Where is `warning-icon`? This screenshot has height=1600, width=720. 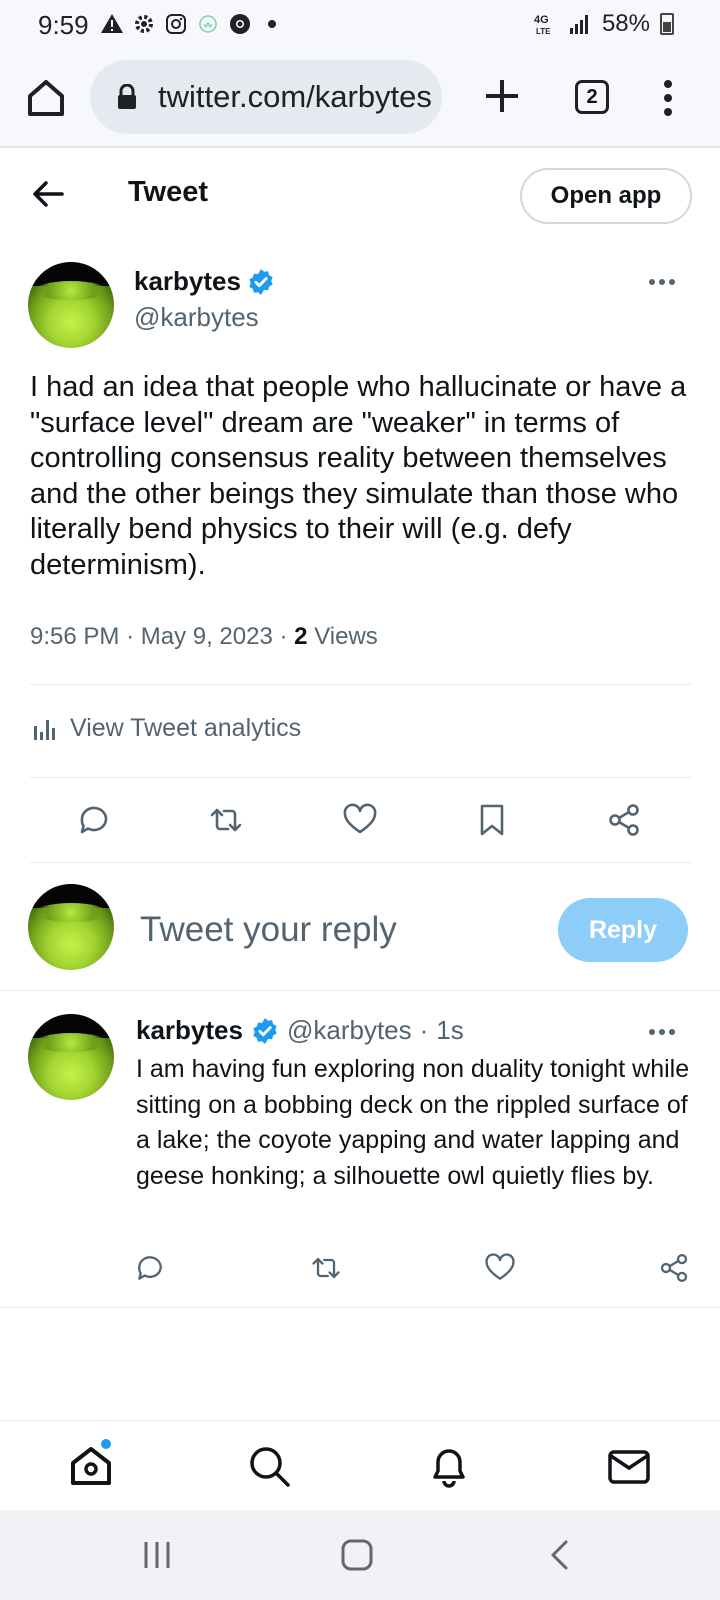
warning-icon is located at coordinates (112, 23).